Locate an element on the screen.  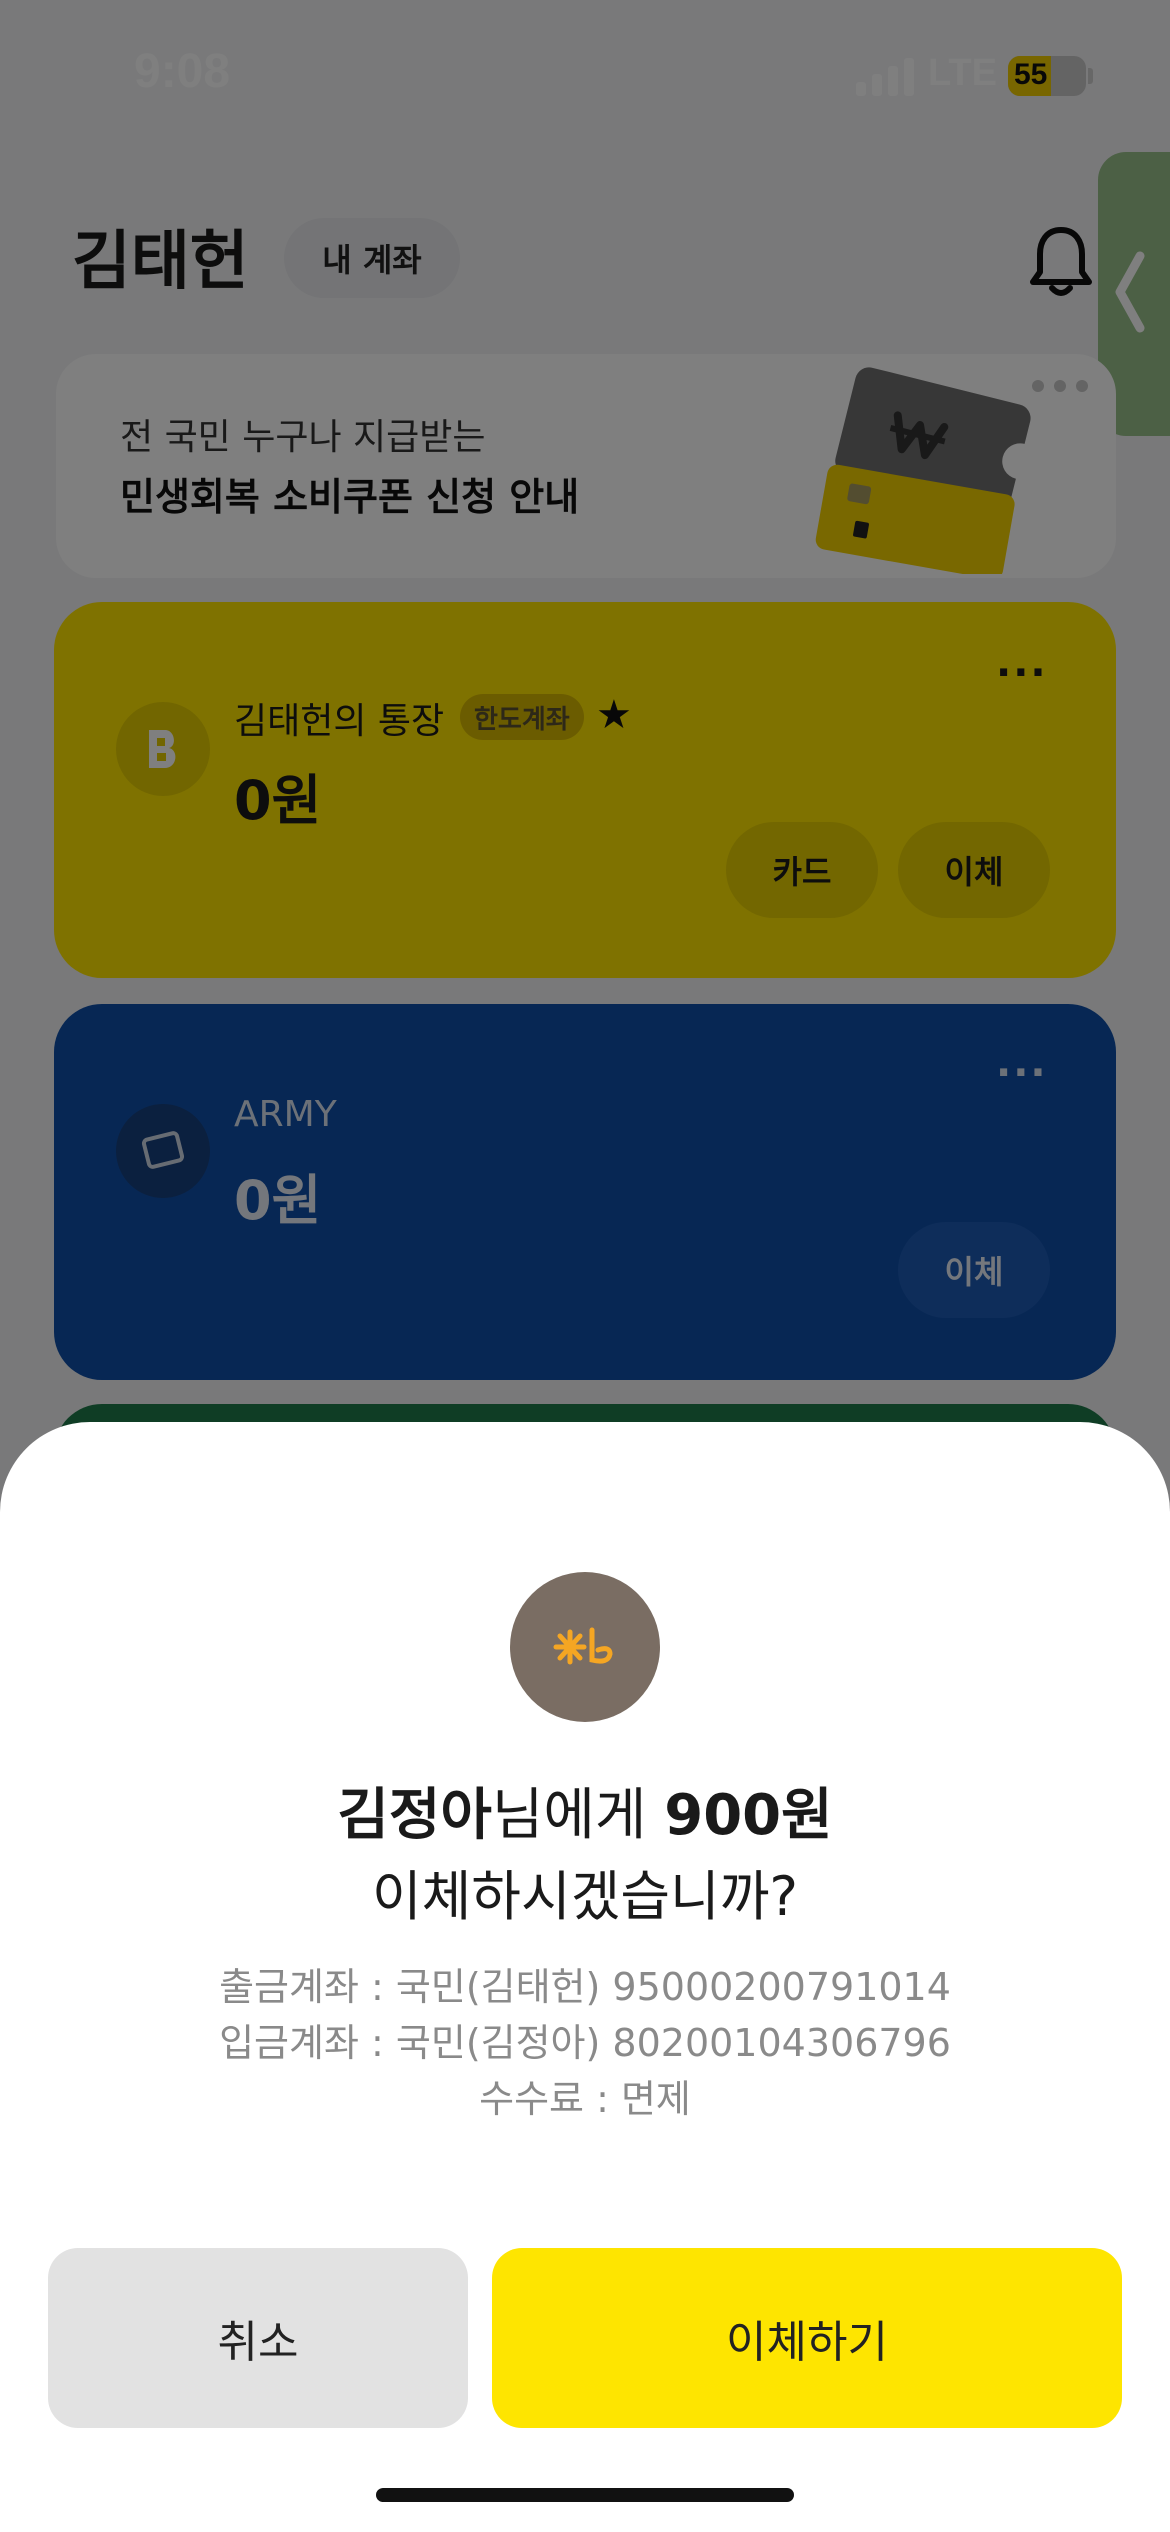
withdraw-account: 출금계좌 : 국민(김태헌) 95000200791014 is located at coordinates (585, 1987).